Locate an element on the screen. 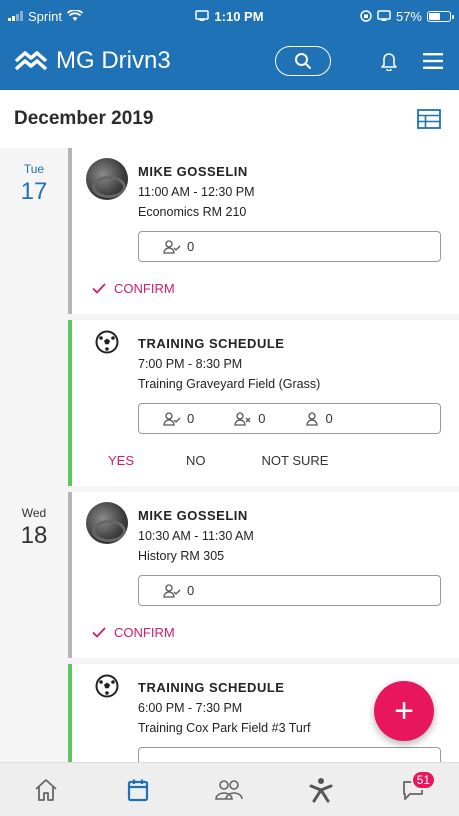  screen-mirror-icon-right is located at coordinates (384, 15).